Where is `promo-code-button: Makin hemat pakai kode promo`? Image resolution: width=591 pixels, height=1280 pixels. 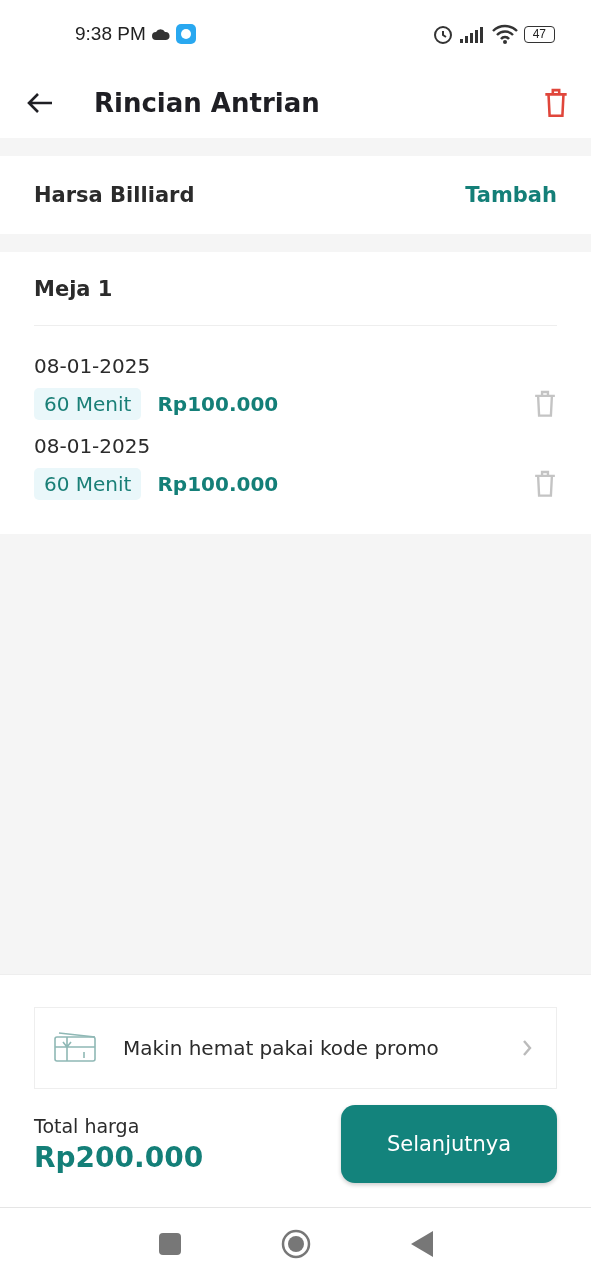 promo-code-button: Makin hemat pakai kode promo is located at coordinates (295, 1048).